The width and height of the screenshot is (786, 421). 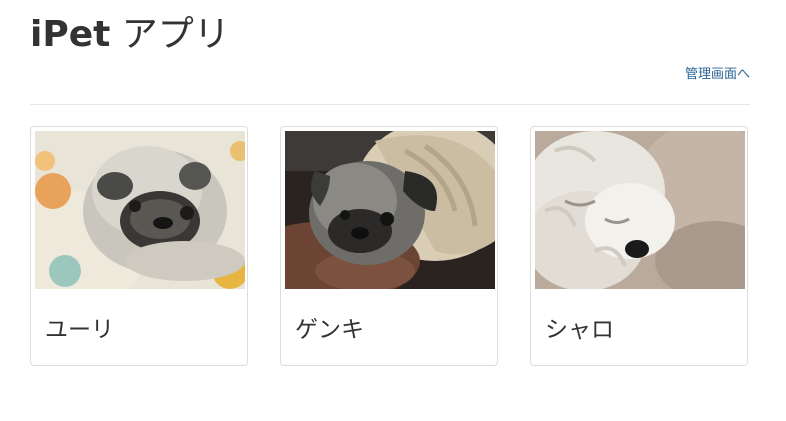 I want to click on pug-on-cushion-photo, so click(x=140, y=210).